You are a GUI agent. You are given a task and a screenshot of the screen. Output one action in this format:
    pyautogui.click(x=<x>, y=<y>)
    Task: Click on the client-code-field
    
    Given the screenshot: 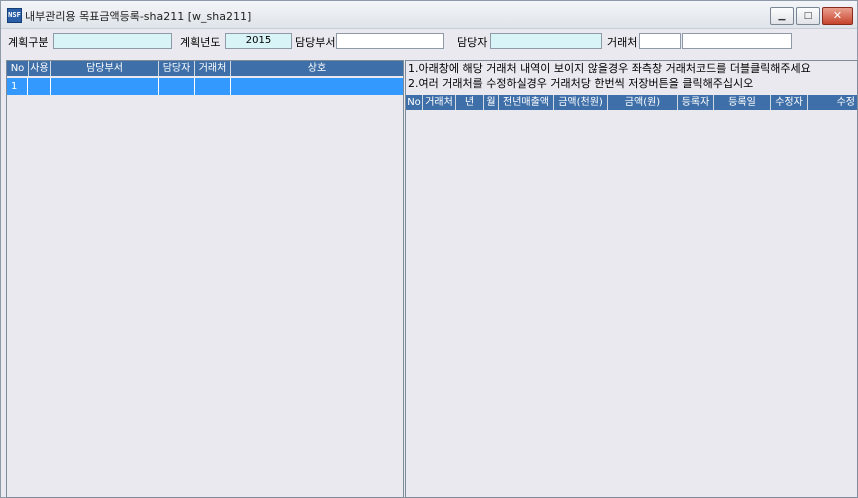 What is the action you would take?
    pyautogui.click(x=660, y=41)
    